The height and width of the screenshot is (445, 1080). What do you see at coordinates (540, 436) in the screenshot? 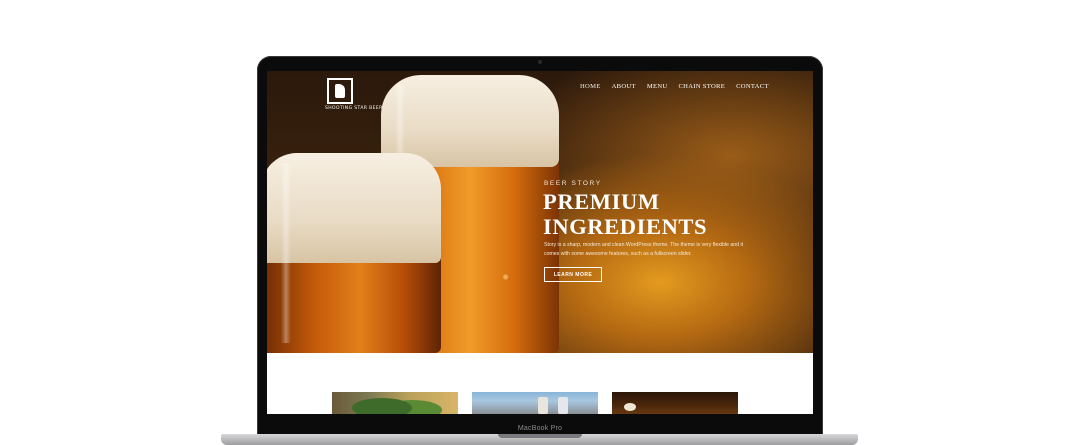
I see `laptop-notch` at bounding box center [540, 436].